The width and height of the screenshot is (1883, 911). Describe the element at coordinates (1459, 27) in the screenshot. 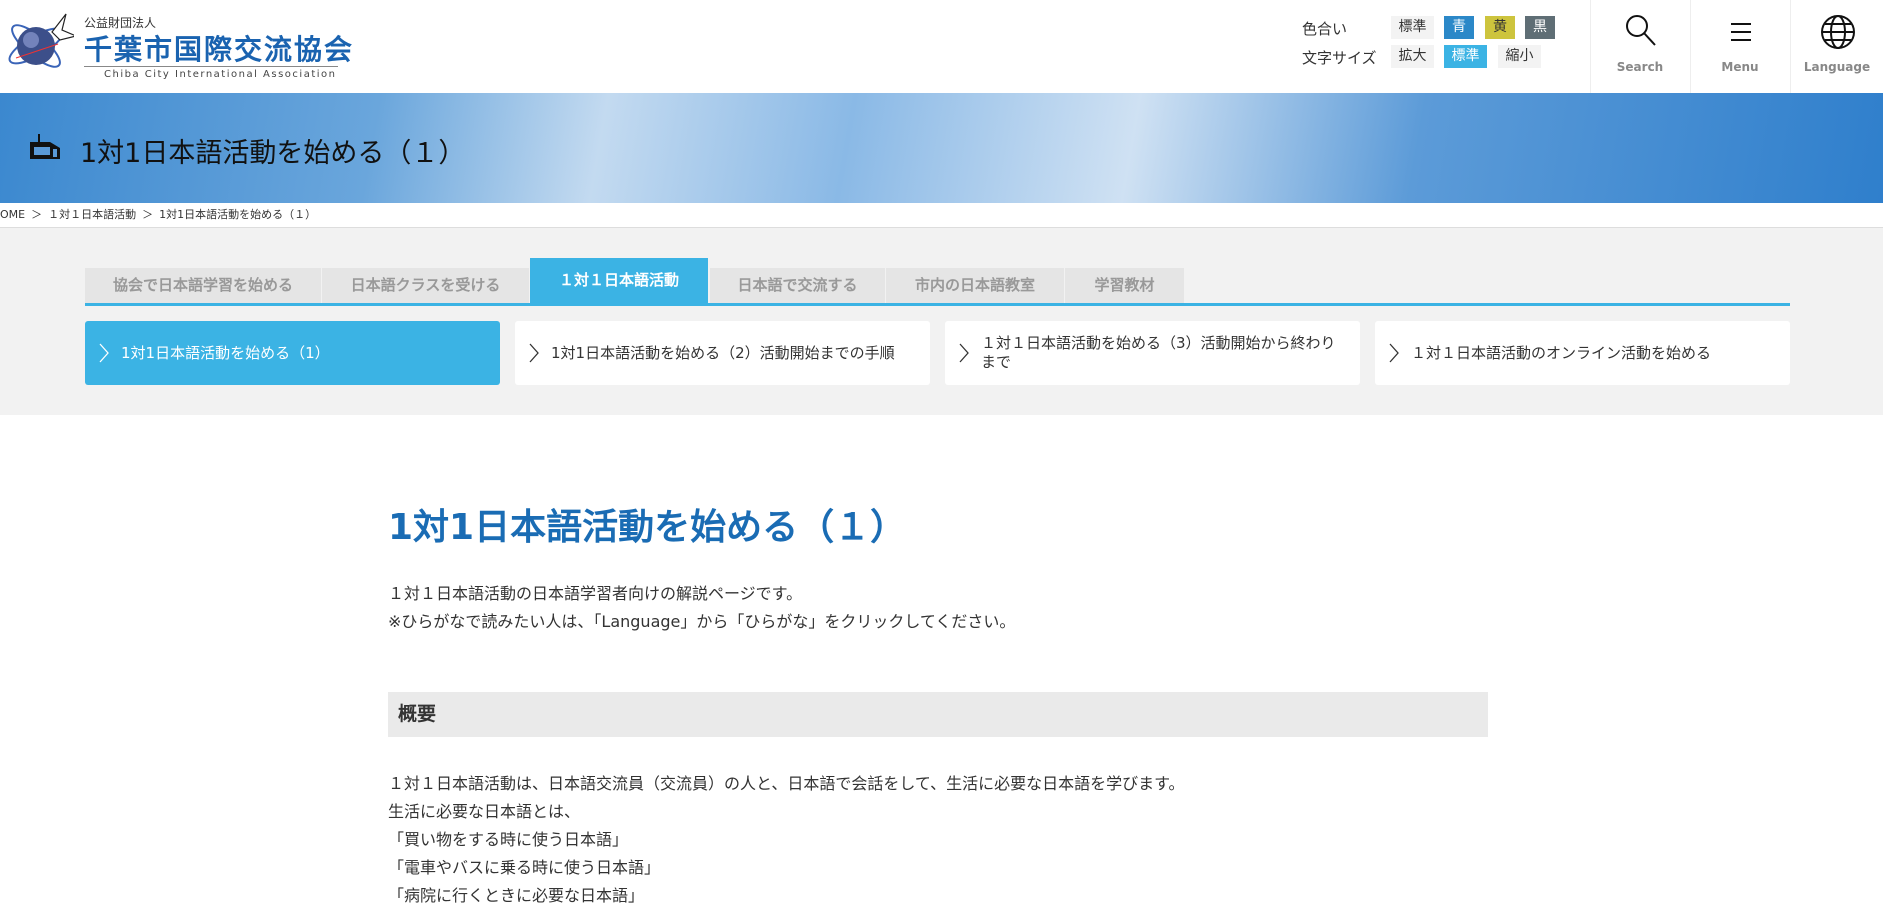

I see `color-blue-button: 青` at that location.